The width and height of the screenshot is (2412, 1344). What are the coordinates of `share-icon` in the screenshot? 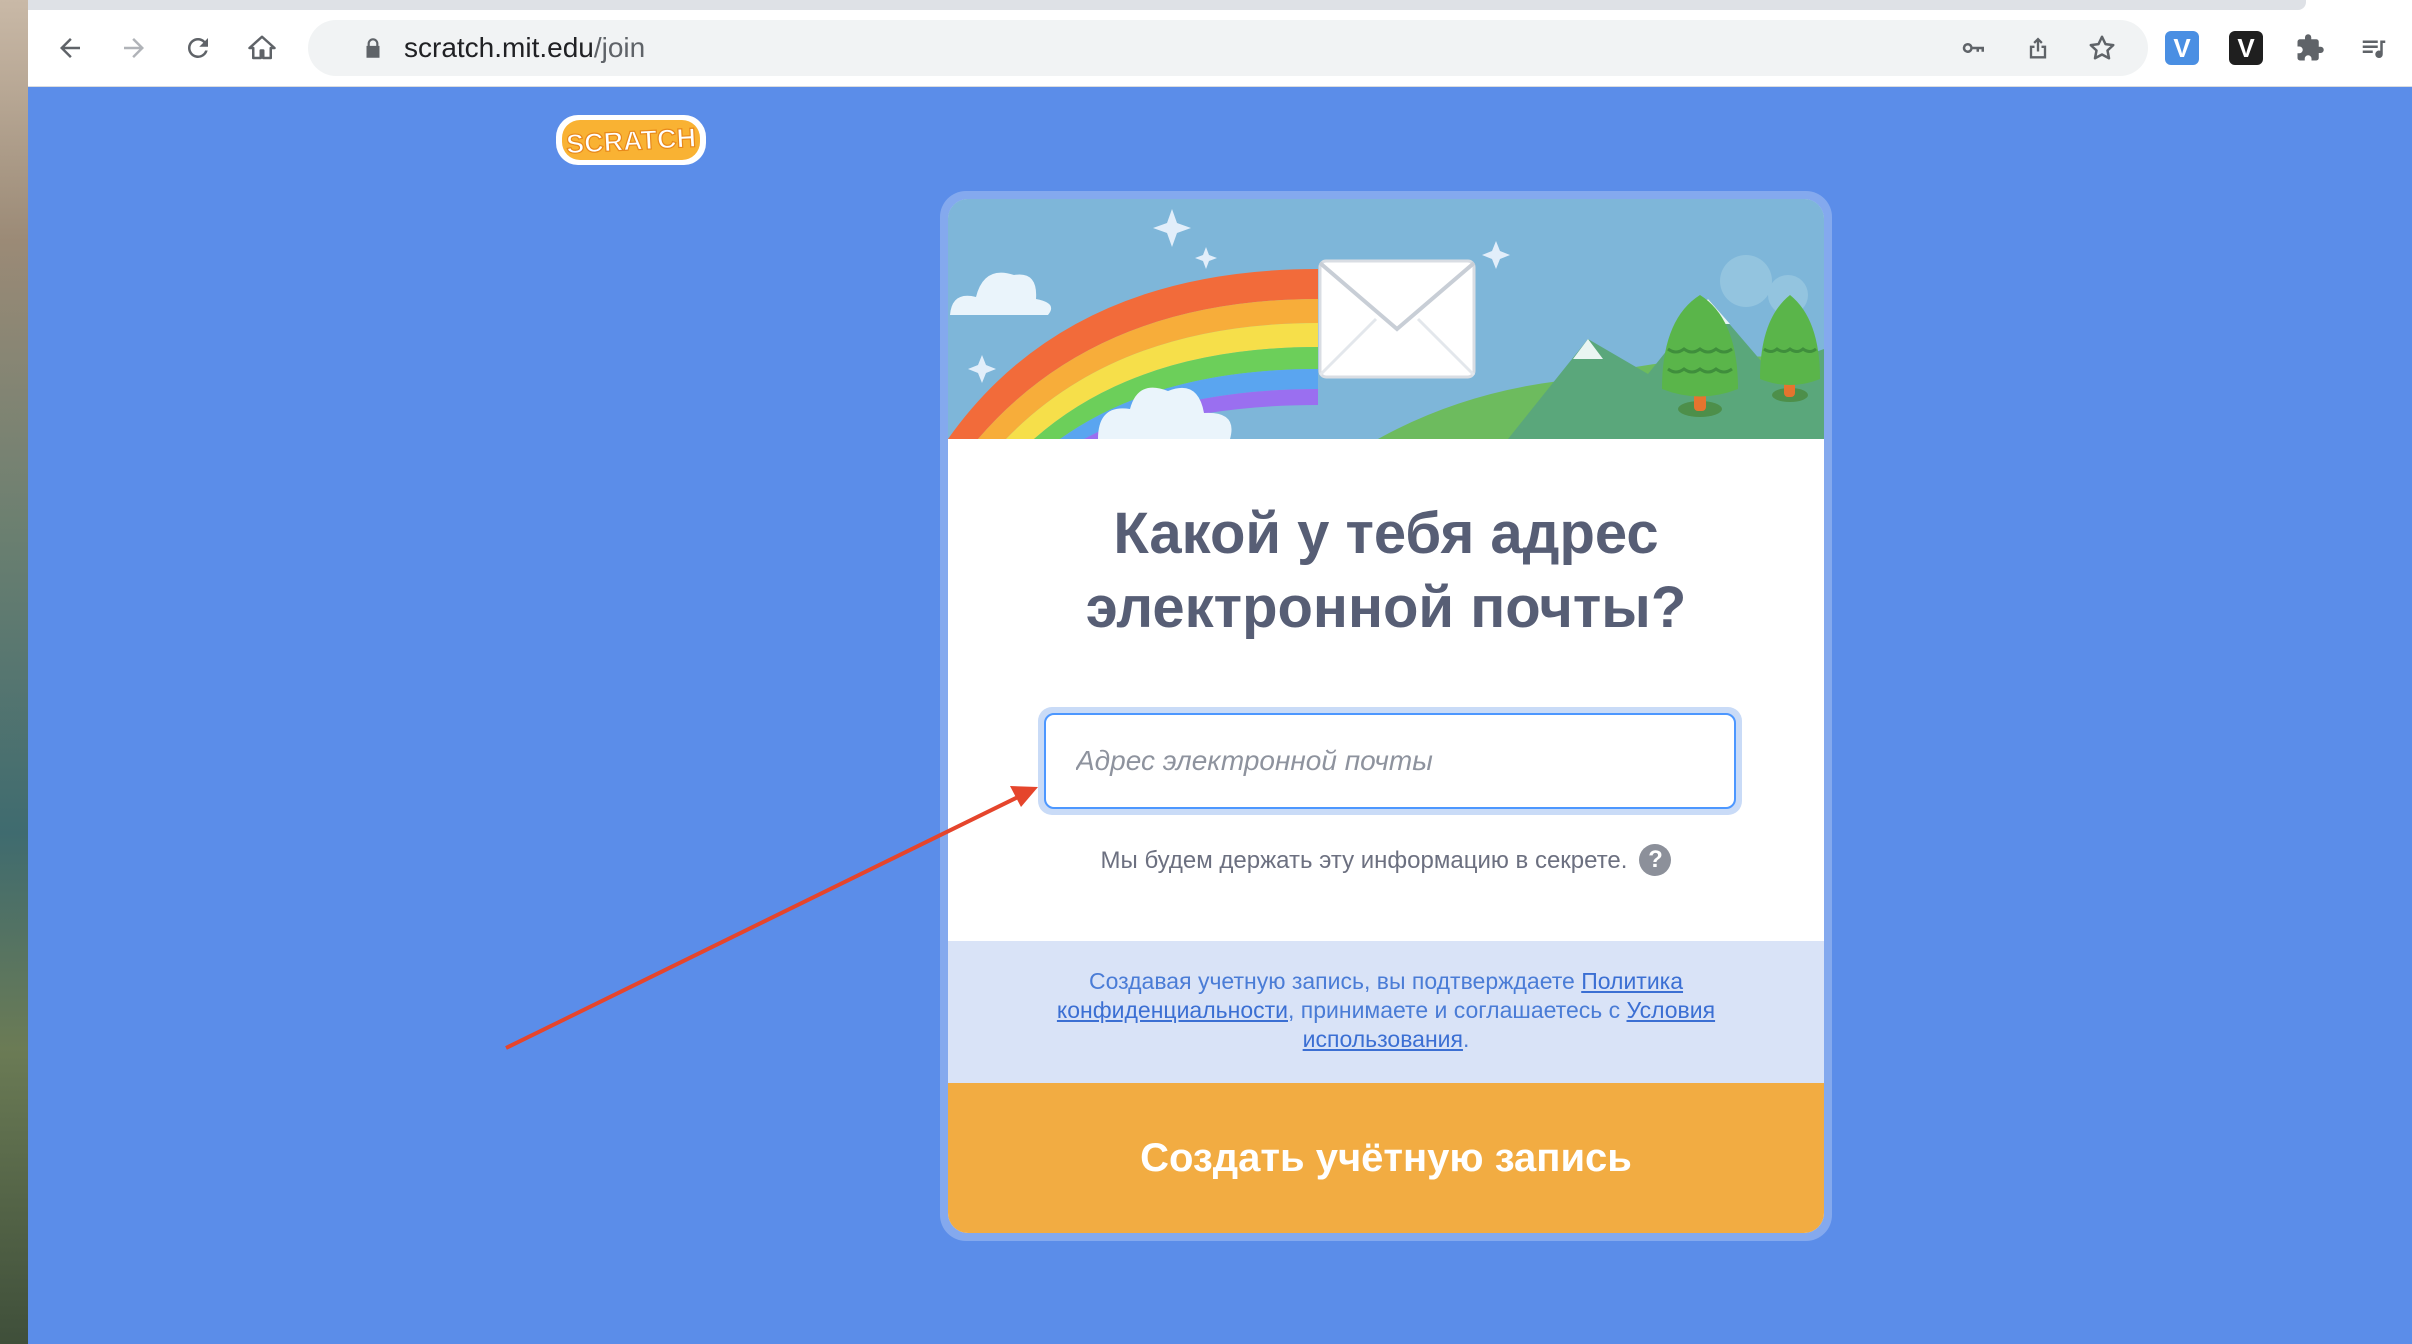 It's located at (2038, 48).